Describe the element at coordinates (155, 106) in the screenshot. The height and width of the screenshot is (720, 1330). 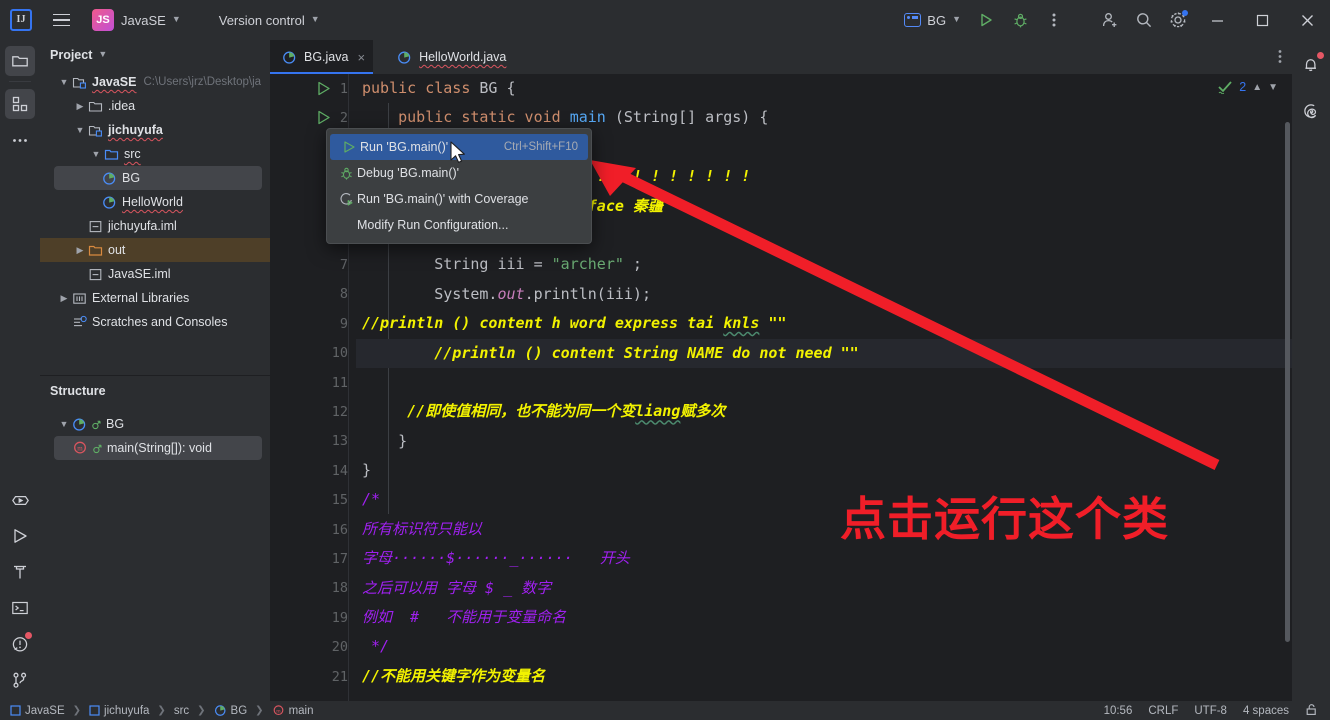
I see `tree-item-idea: ▶ .idea` at that location.